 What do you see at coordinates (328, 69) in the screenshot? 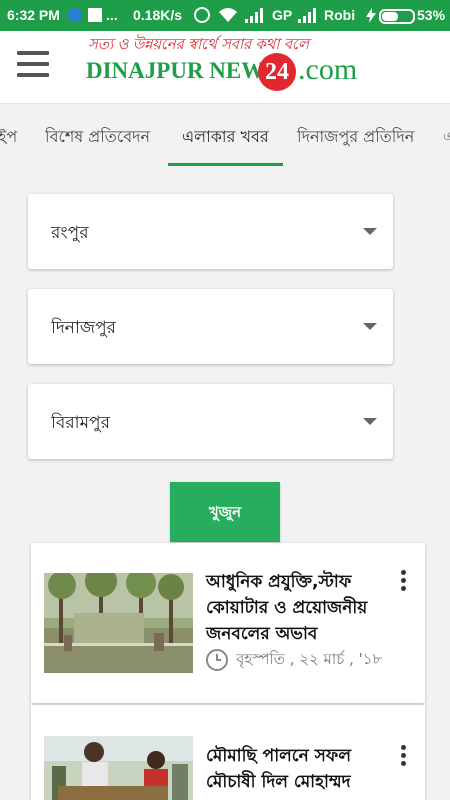
I see `logo-suffix: .com` at bounding box center [328, 69].